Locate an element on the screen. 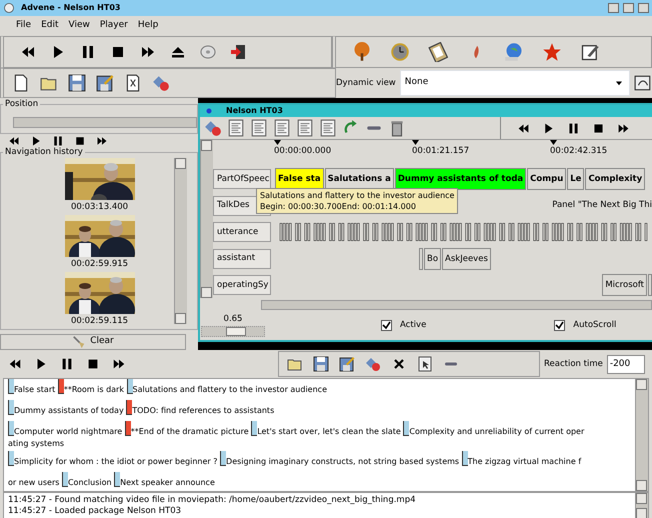  annotation-text: **End of the dramatic picture is located at coordinates (189, 431).